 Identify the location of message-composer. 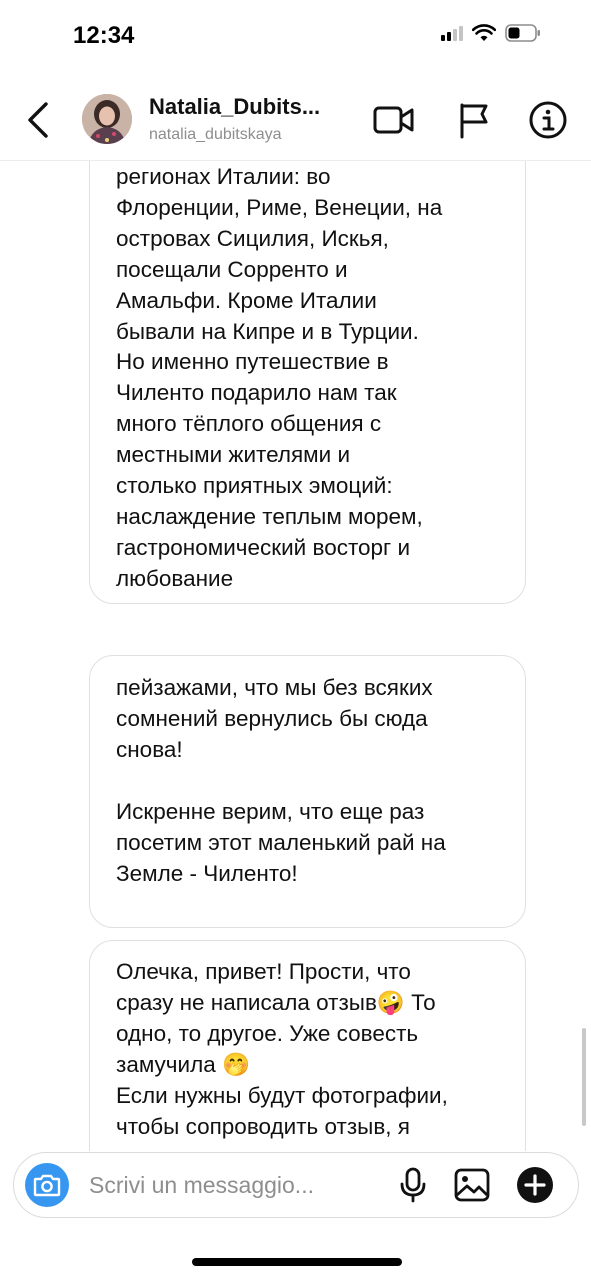
(296, 1185).